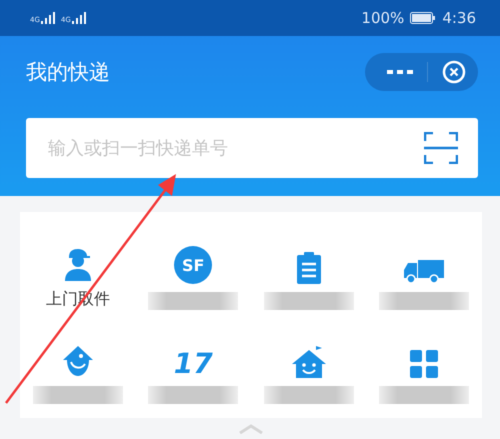 The height and width of the screenshot is (439, 500). I want to click on clock: 4:36, so click(459, 18).